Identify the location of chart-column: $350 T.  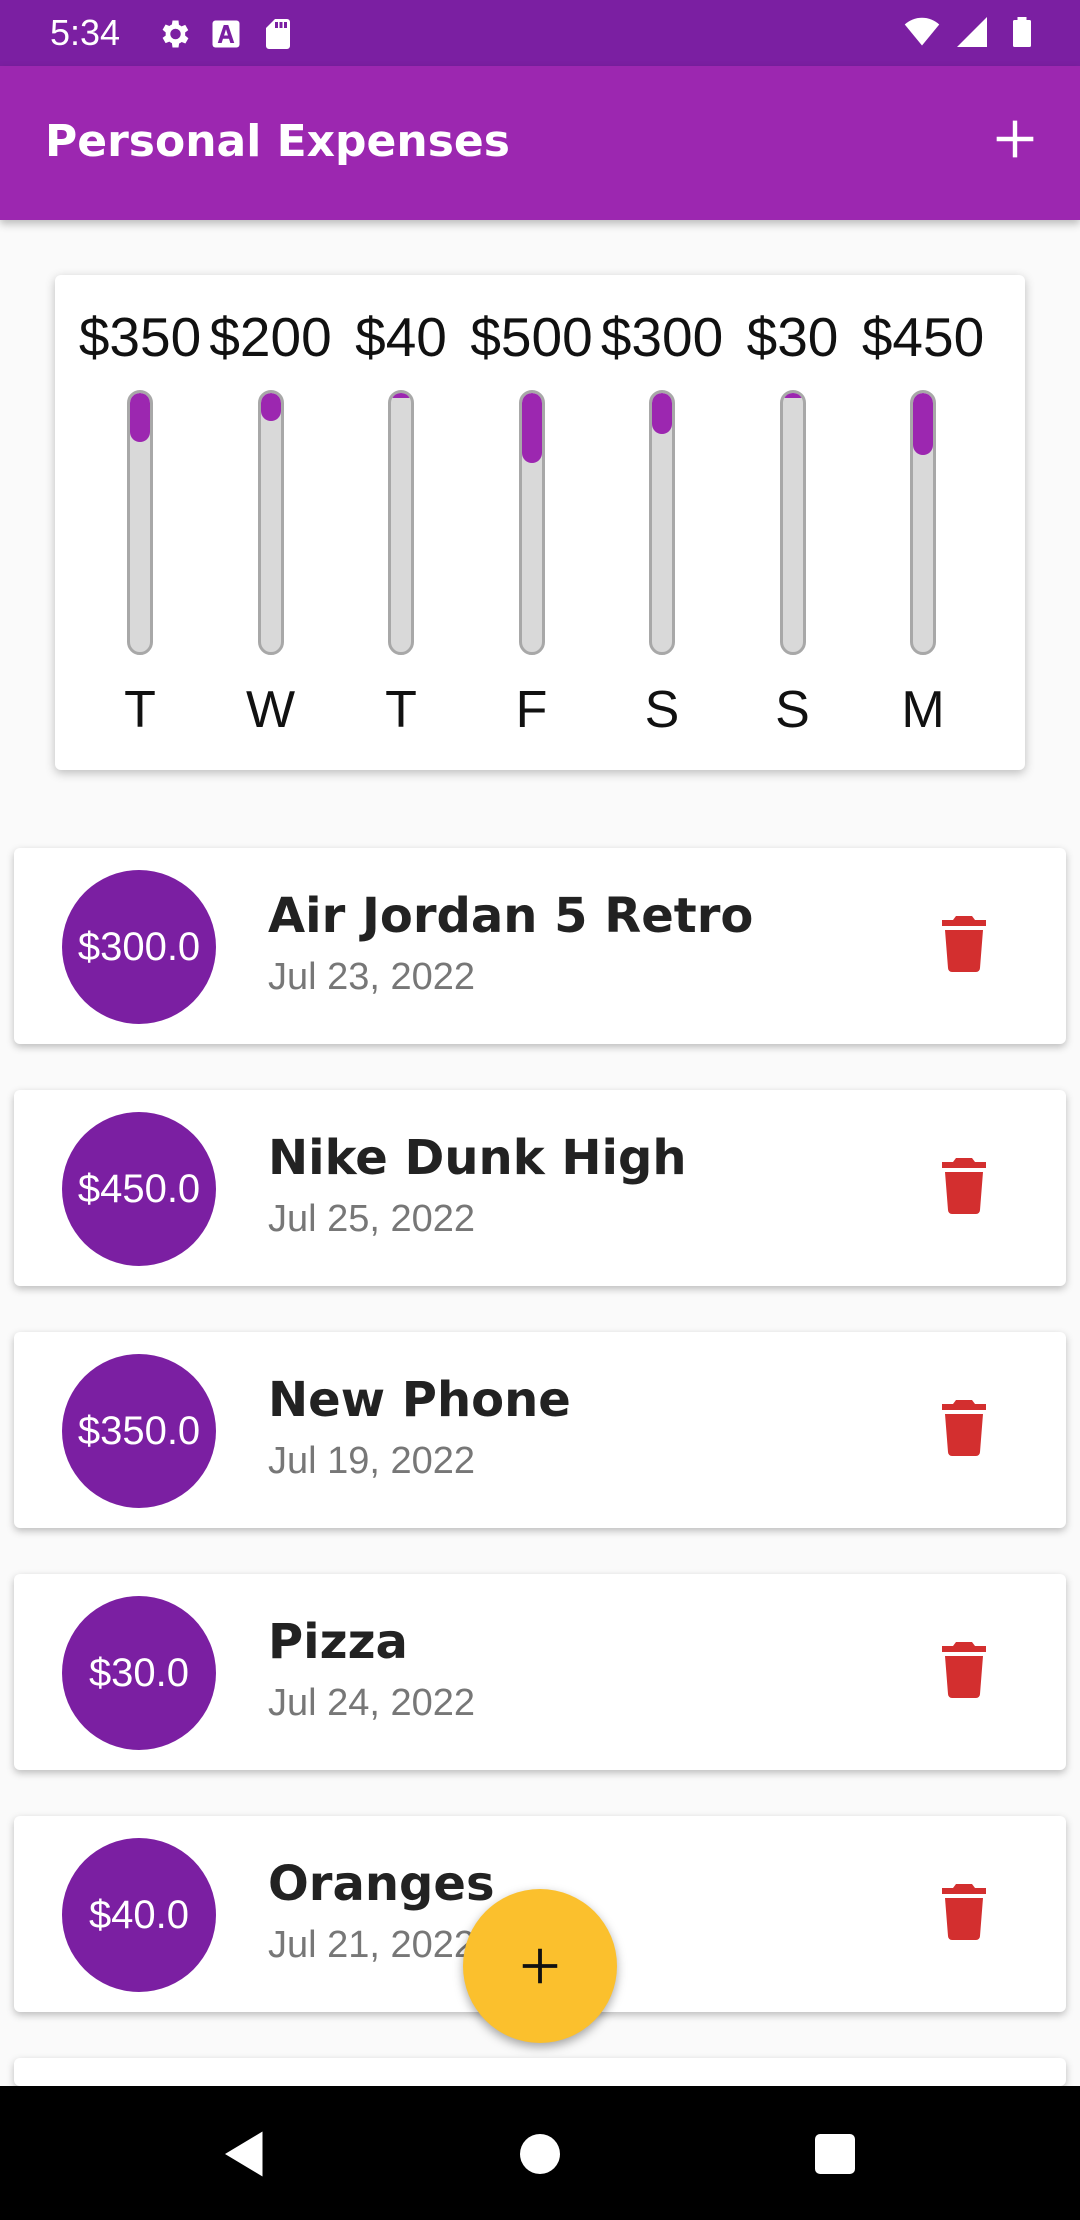
(140, 522).